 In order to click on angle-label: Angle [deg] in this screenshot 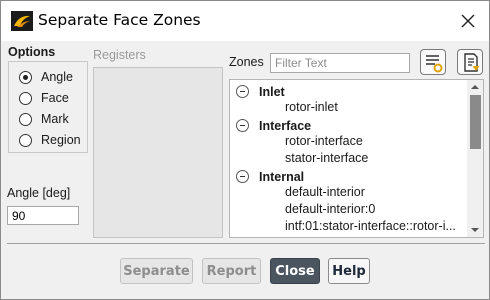, I will do `click(39, 193)`.